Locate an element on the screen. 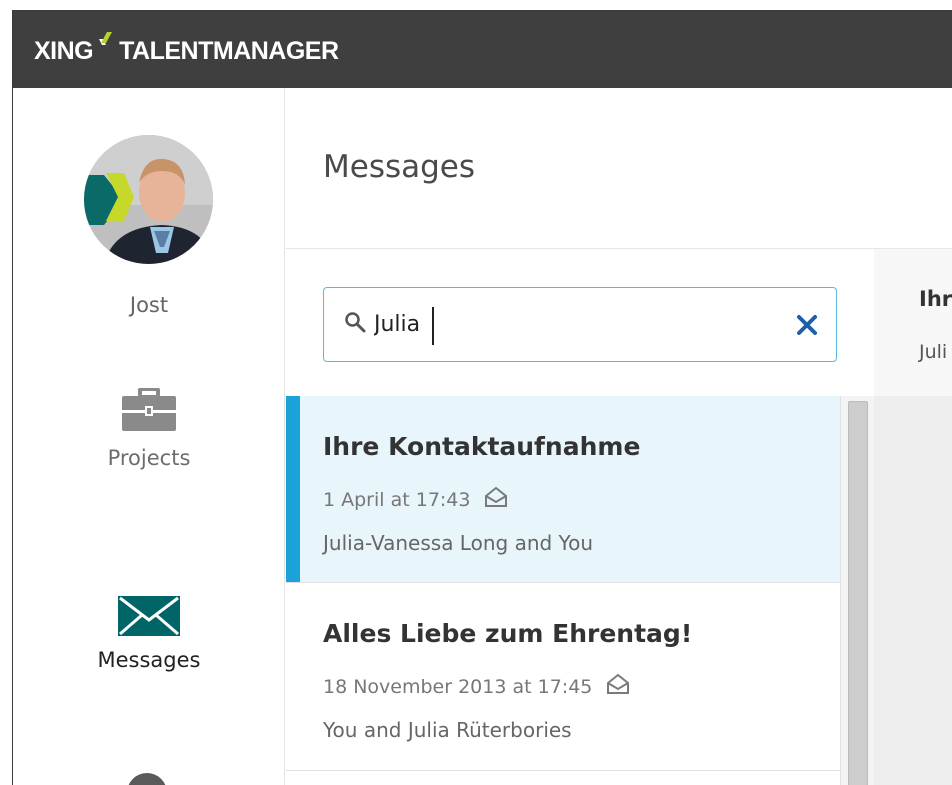 The image size is (952, 785). sidebar-item-label: Projects is located at coordinates (149, 458).